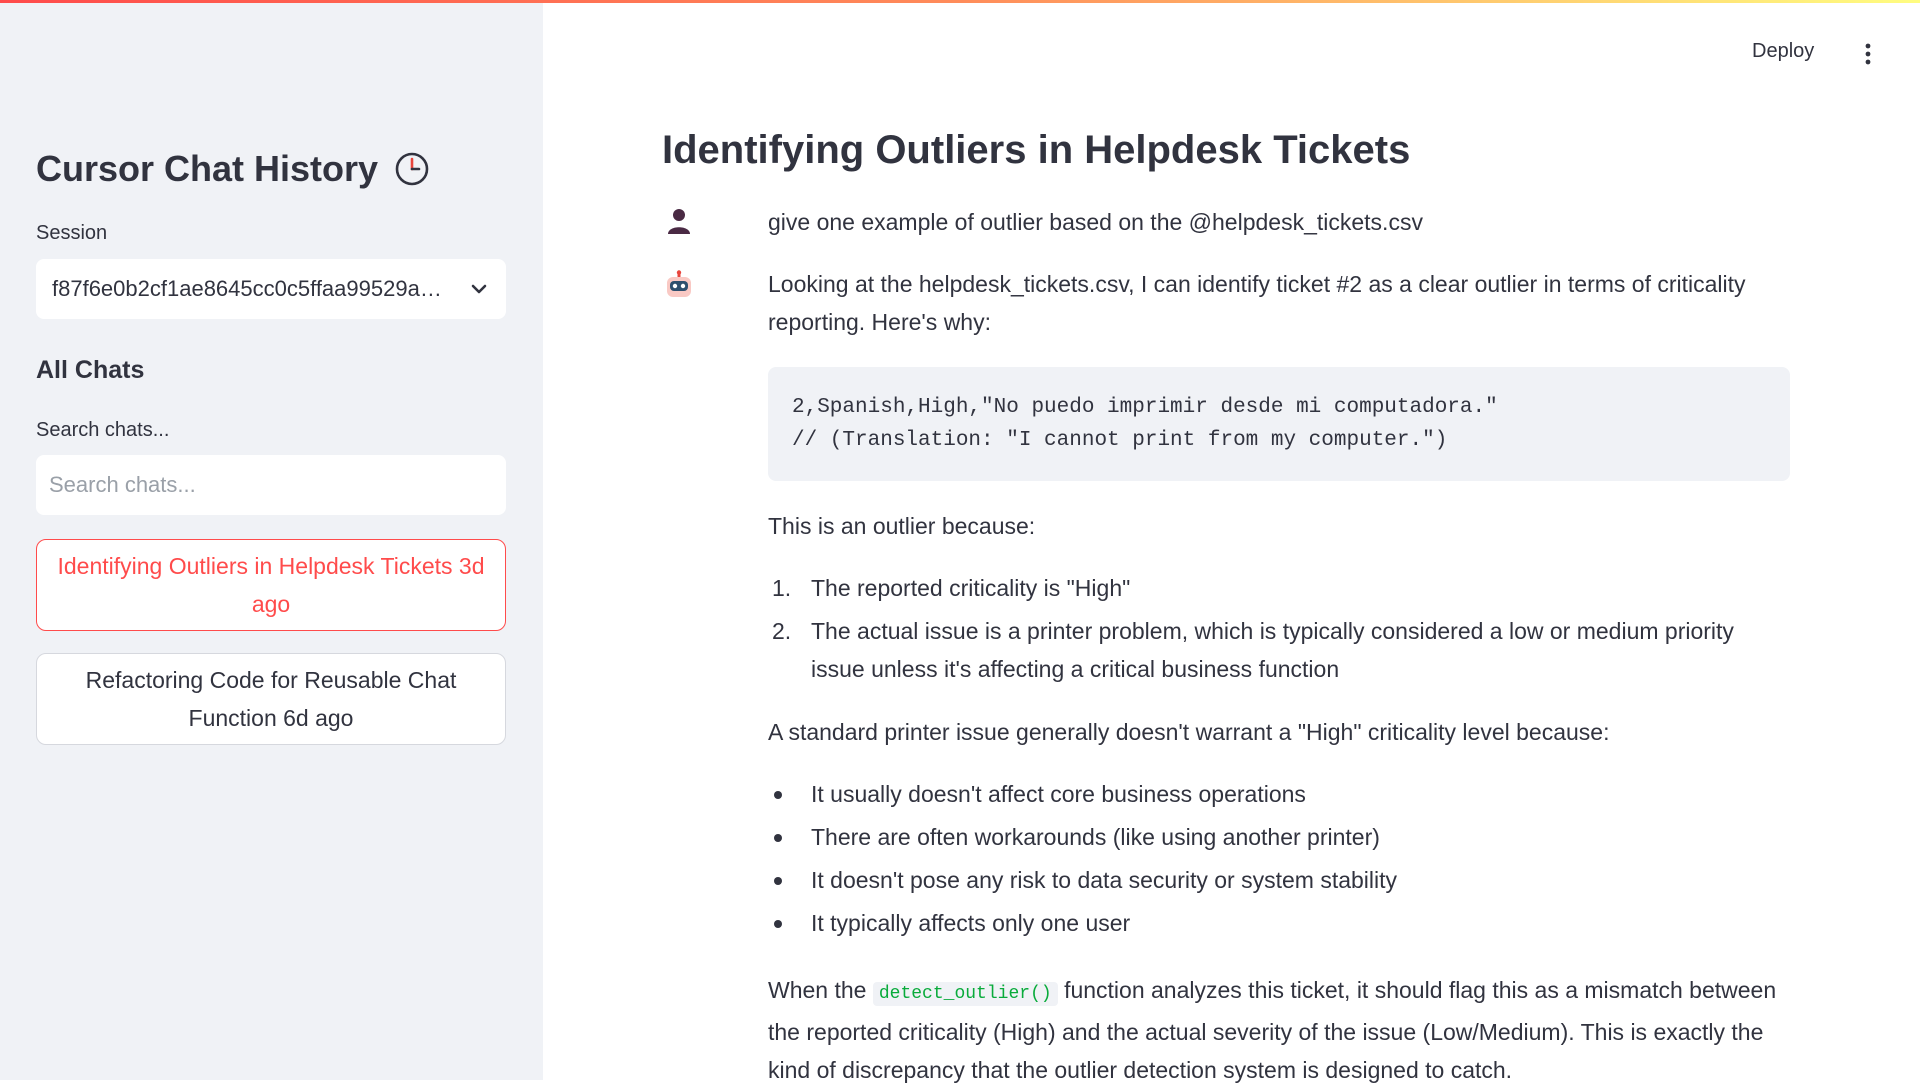  Describe the element at coordinates (207, 168) in the screenshot. I see `sidebar-title-text: Cursor Chat History` at that location.